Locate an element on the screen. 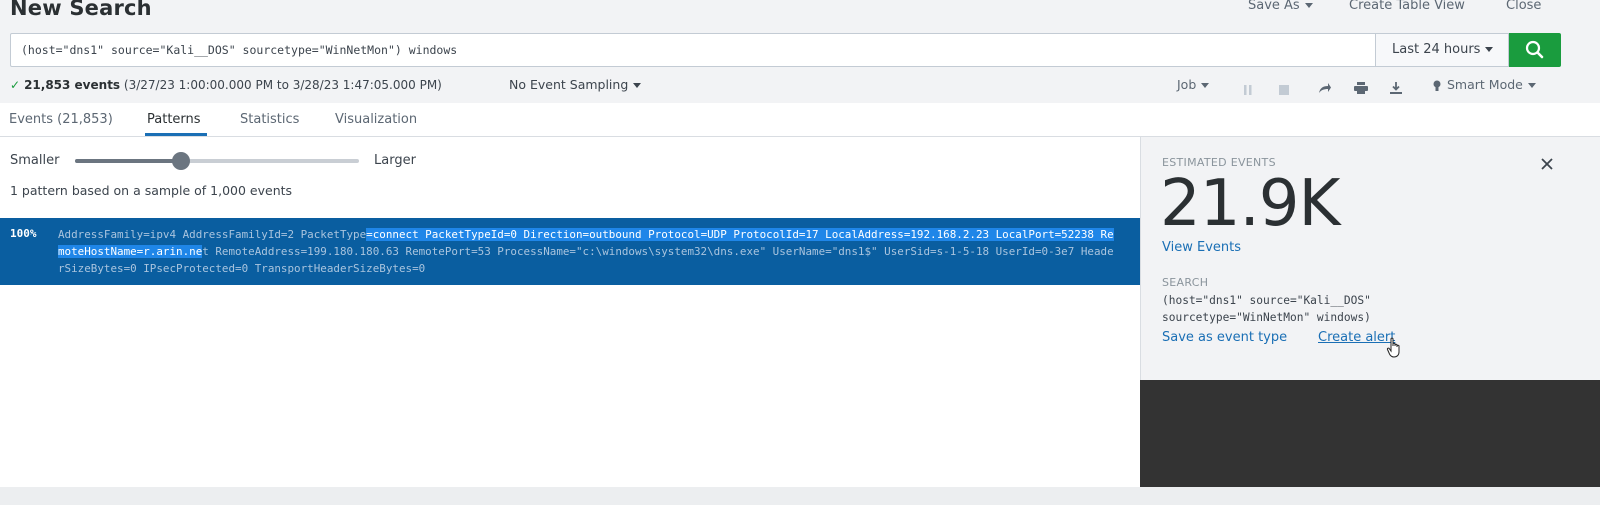  save-as-label: Save As is located at coordinates (1274, 6).